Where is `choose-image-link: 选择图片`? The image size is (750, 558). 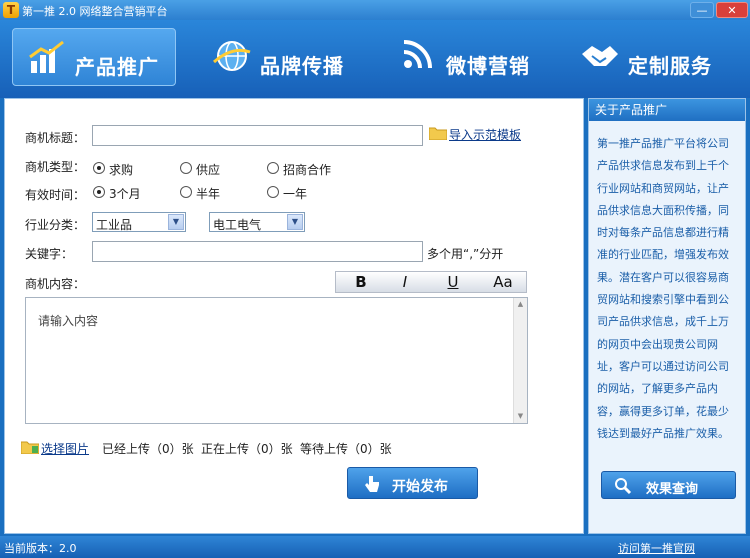
choose-image-link: 选择图片 is located at coordinates (65, 448).